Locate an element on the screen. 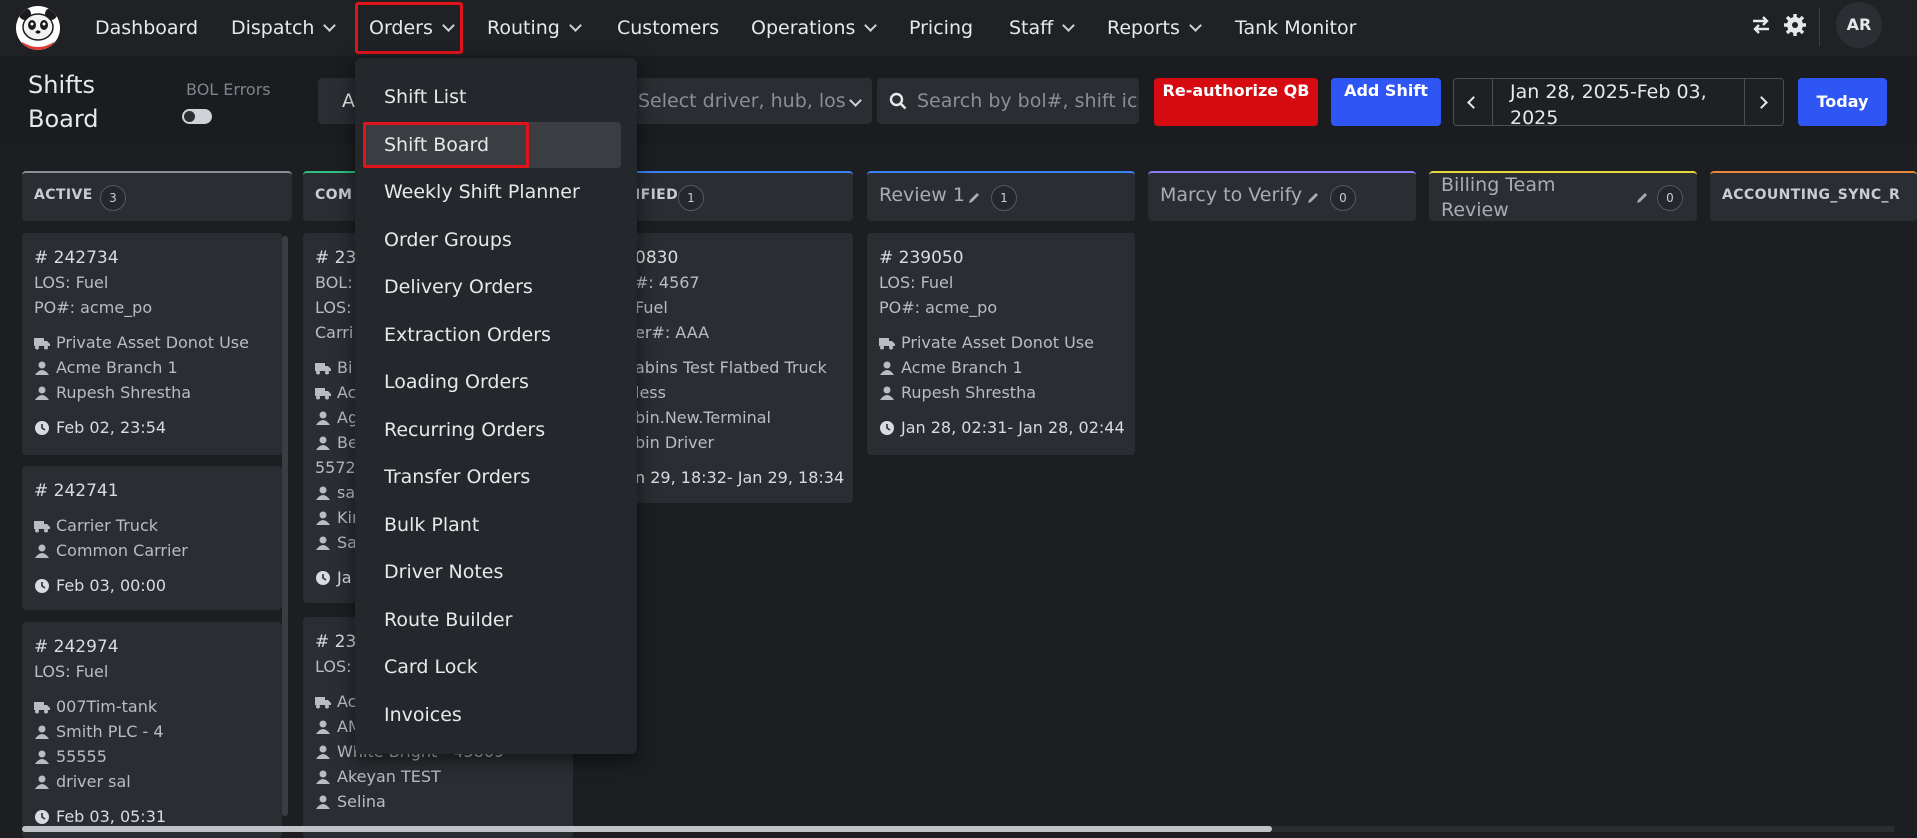 This screenshot has width=1917, height=838. nav-pricing: Pricing is located at coordinates (941, 28).